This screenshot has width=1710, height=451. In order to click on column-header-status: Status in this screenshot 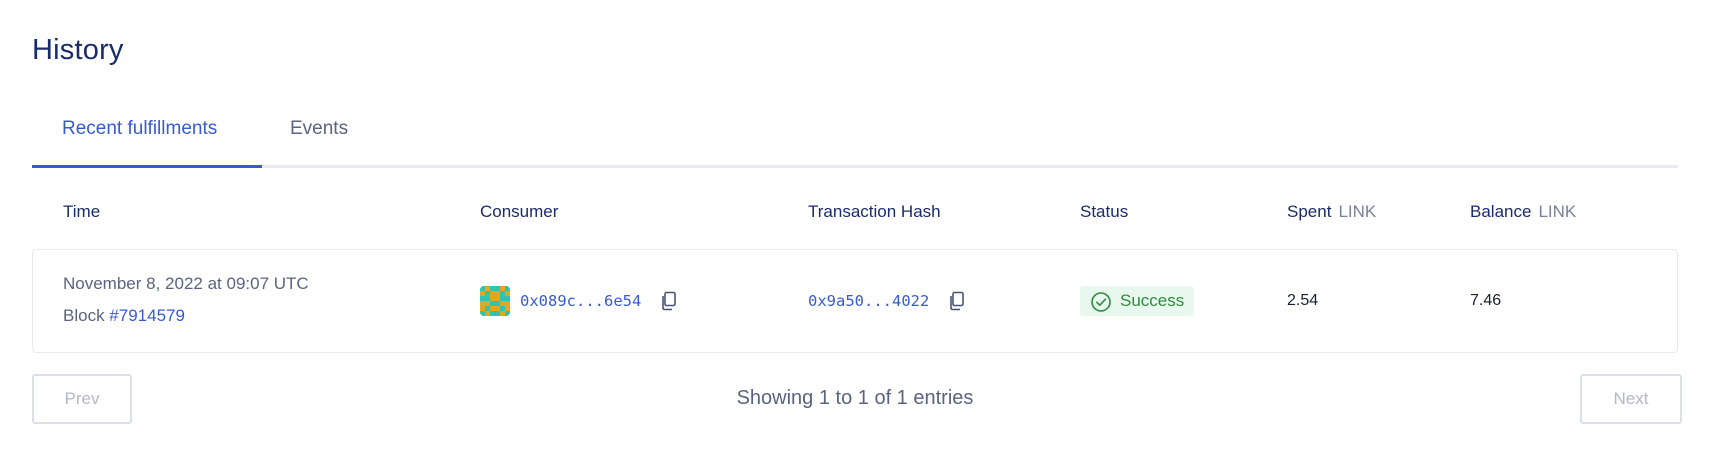, I will do `click(1104, 211)`.